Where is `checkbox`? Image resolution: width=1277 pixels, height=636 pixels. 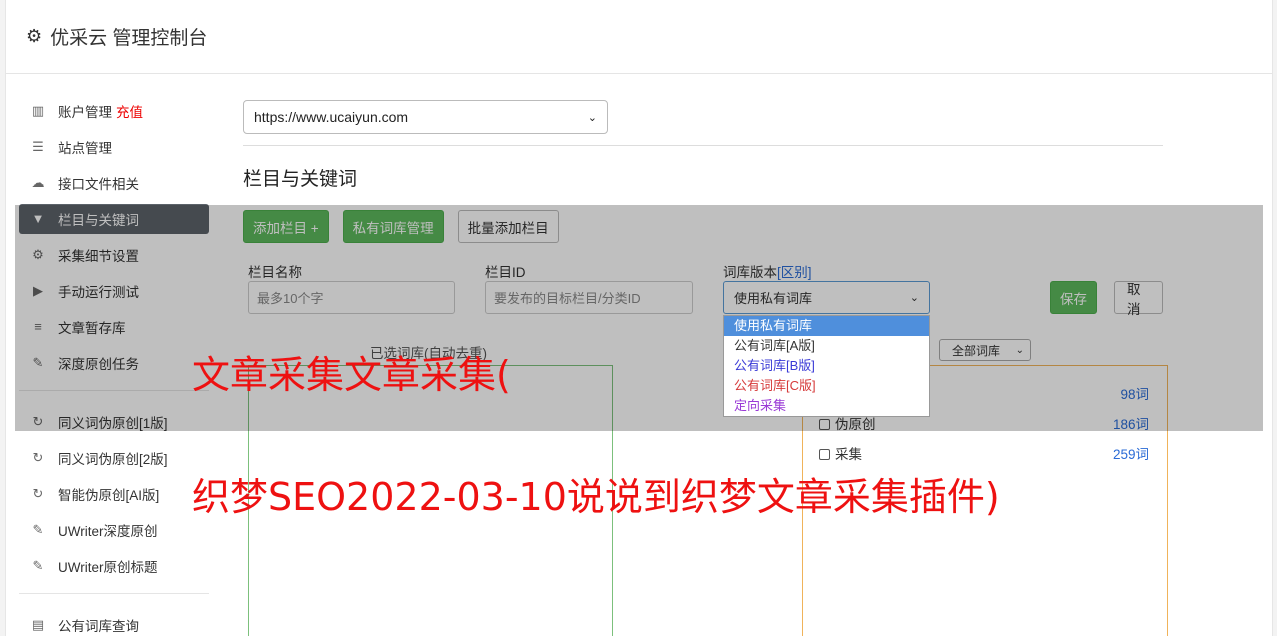 checkbox is located at coordinates (824, 454).